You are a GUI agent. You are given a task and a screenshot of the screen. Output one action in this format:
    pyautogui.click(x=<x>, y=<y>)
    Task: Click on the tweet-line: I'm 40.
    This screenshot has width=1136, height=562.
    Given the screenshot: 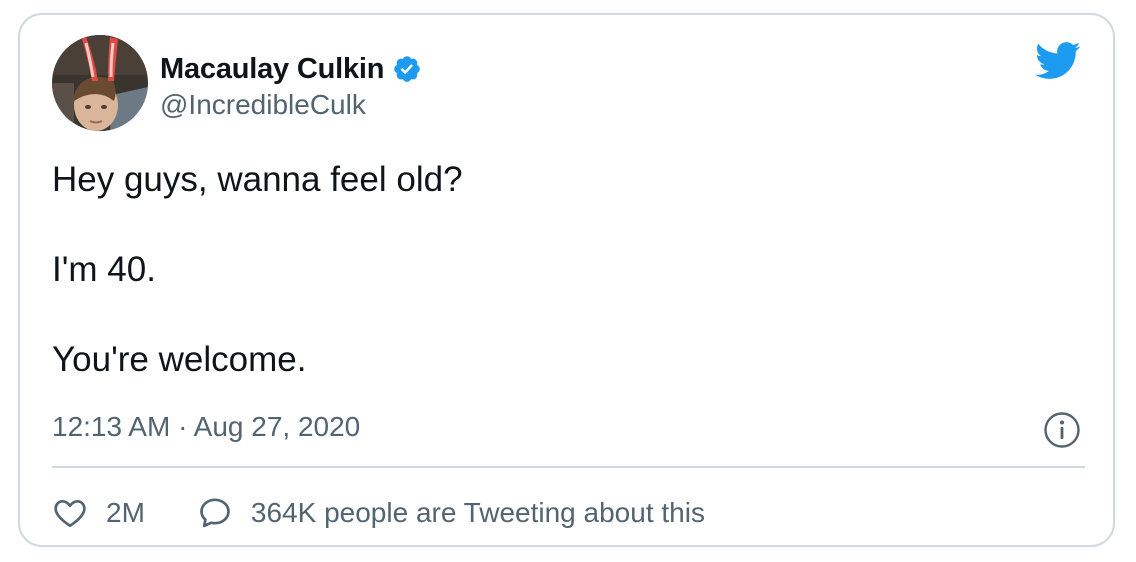 What is the action you would take?
    pyautogui.click(x=104, y=269)
    